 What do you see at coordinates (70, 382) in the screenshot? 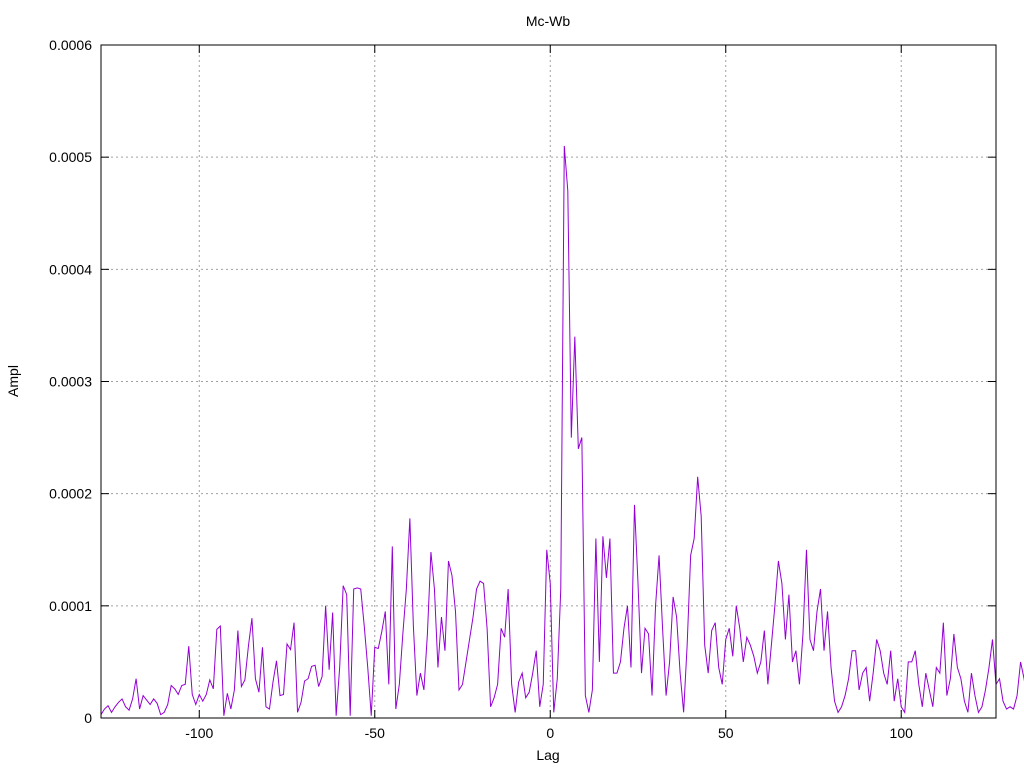
I see `y-tick-label: 0.0003` at bounding box center [70, 382].